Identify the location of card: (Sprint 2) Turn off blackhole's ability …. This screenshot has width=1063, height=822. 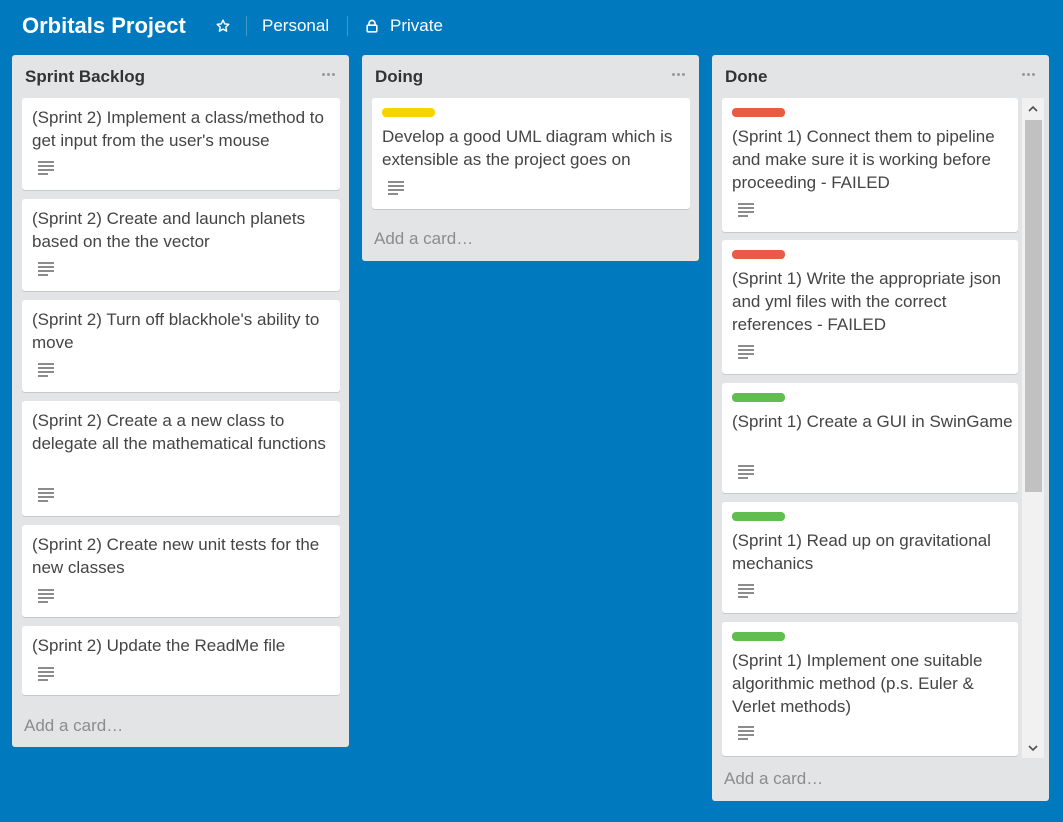
(181, 346).